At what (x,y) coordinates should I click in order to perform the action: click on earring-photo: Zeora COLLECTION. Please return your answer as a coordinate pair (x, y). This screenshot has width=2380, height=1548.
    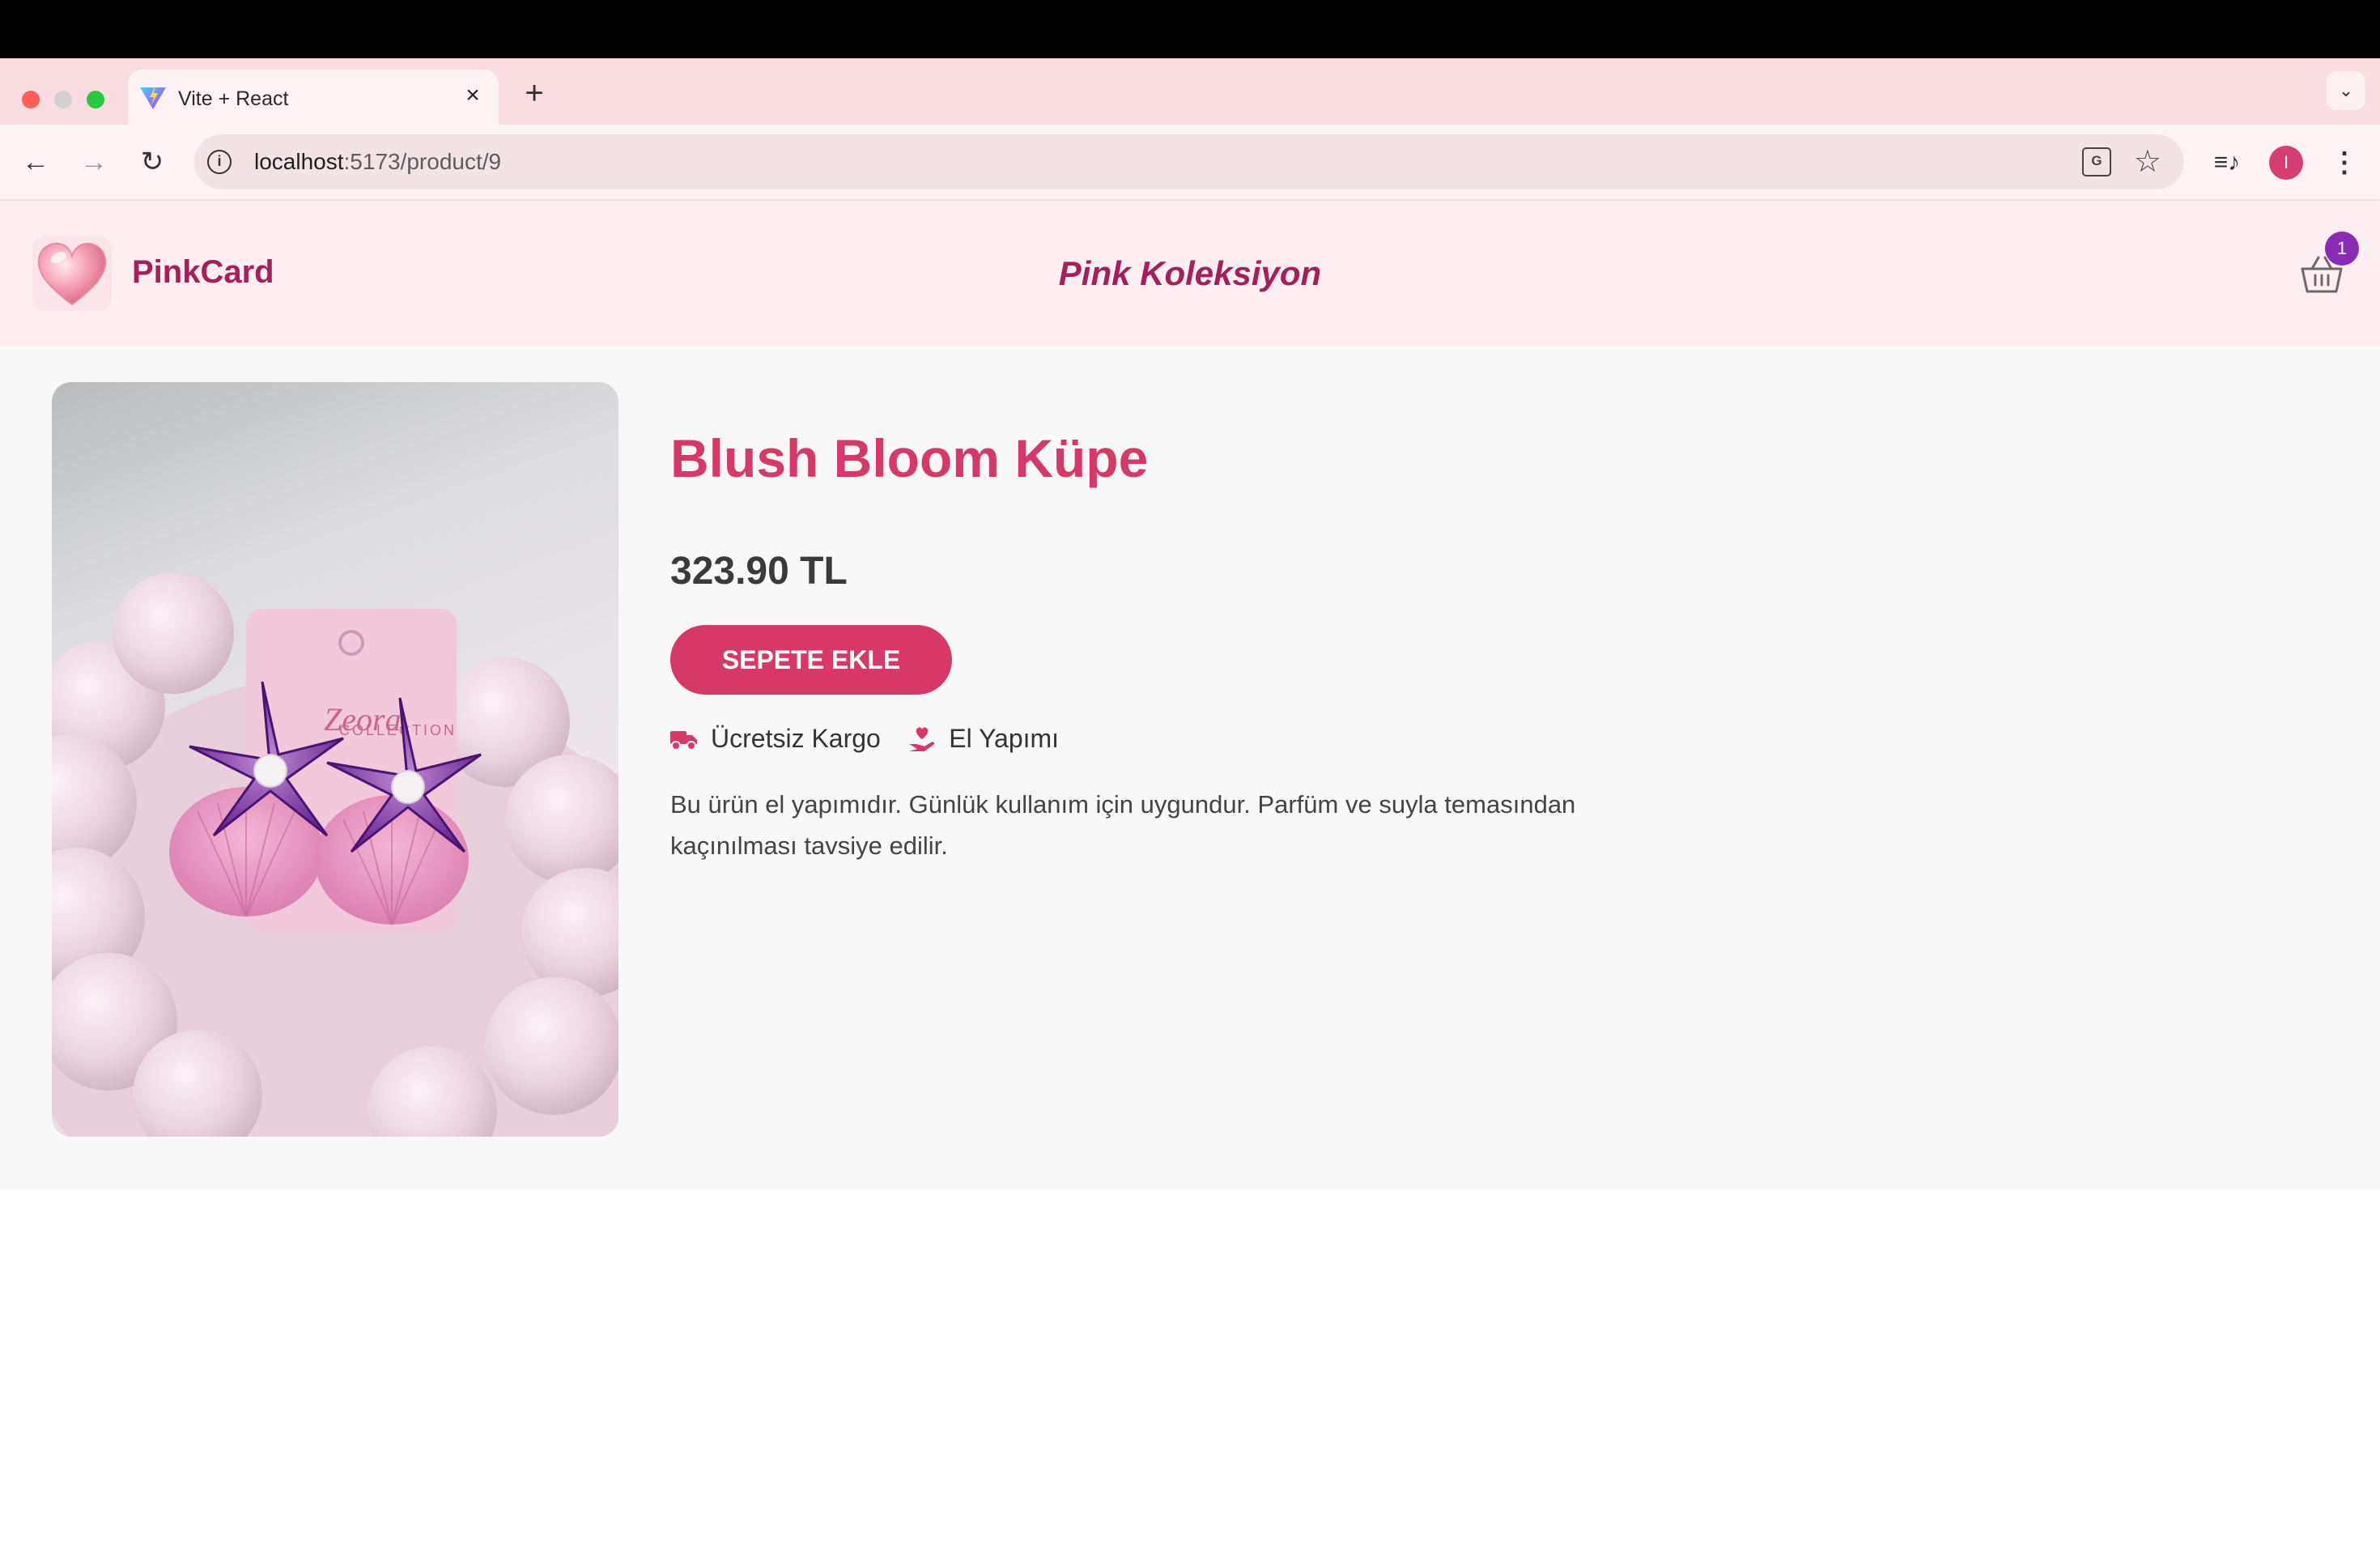
    Looking at the image, I should click on (335, 855).